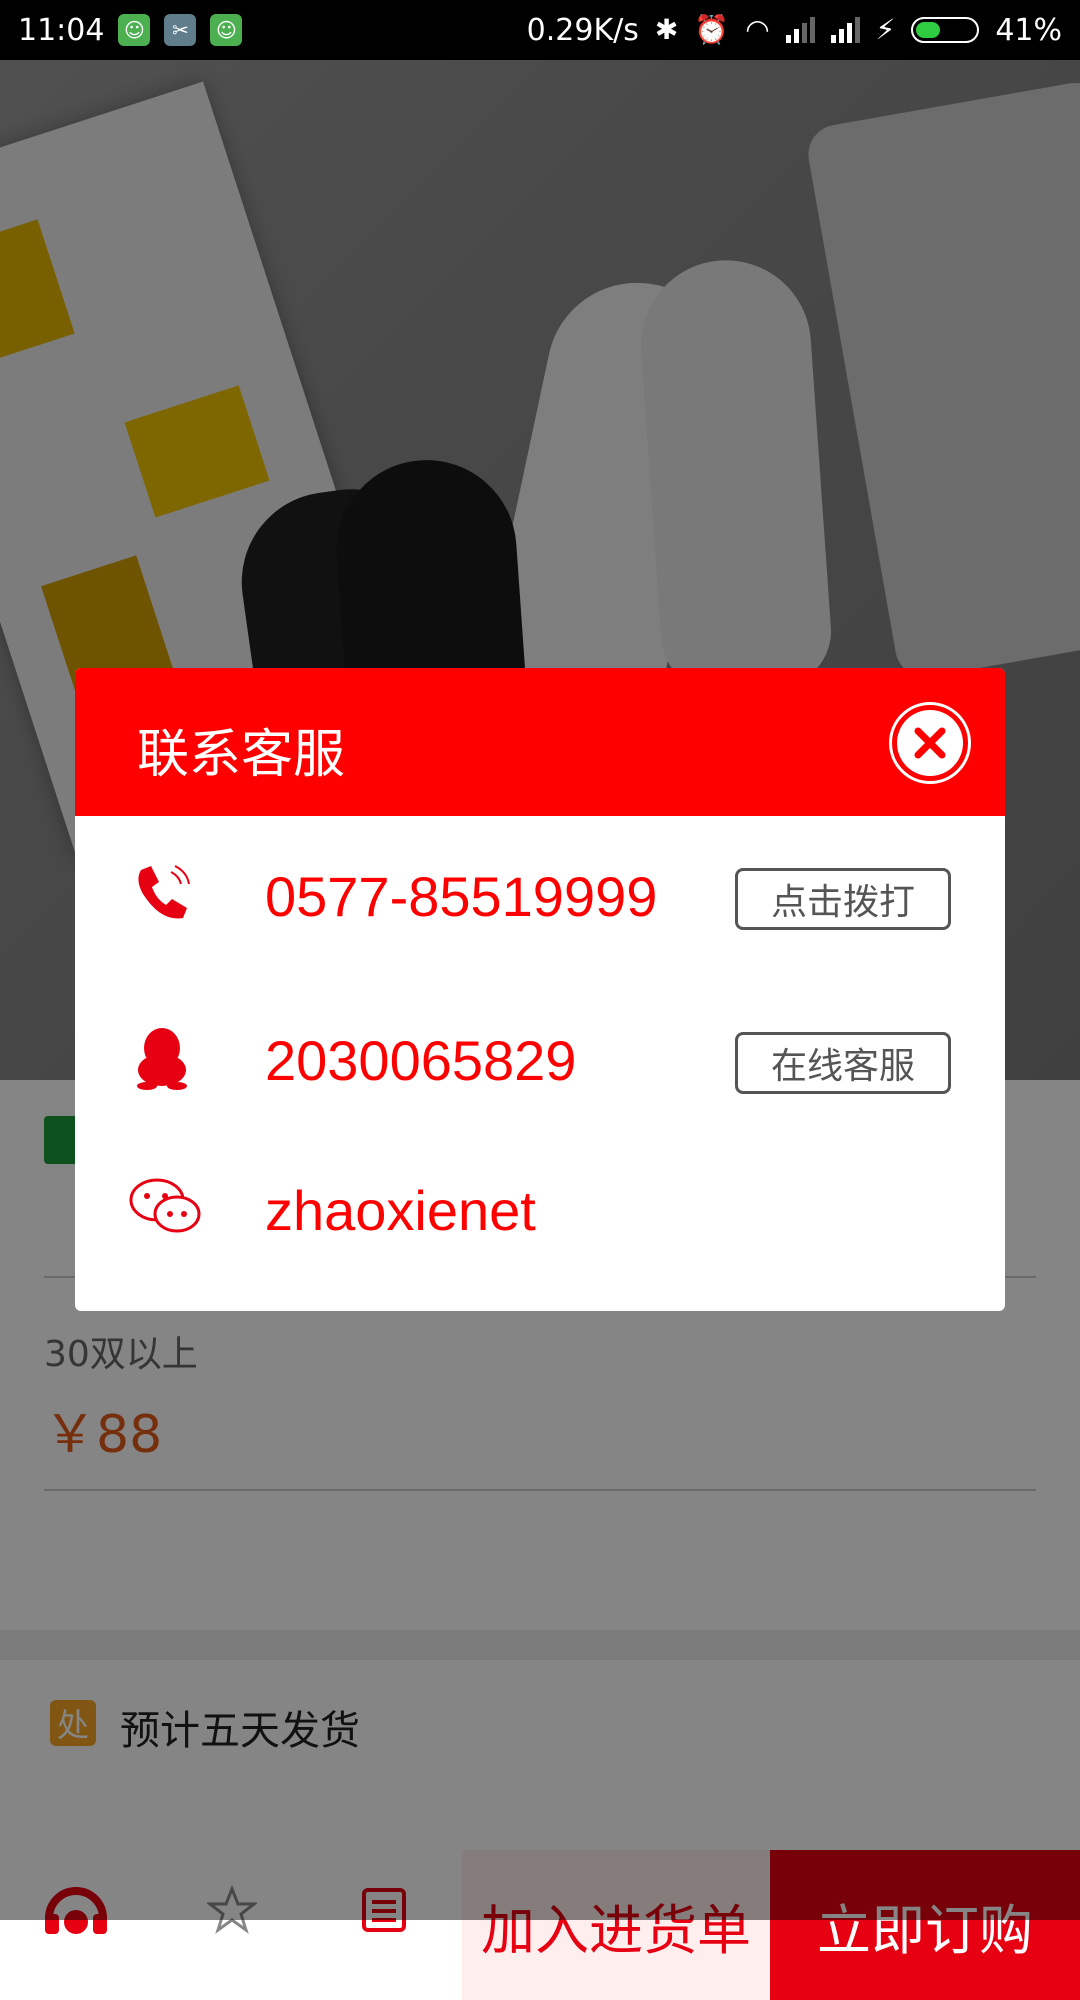  I want to click on battery-percent: 41%, so click(1028, 30).